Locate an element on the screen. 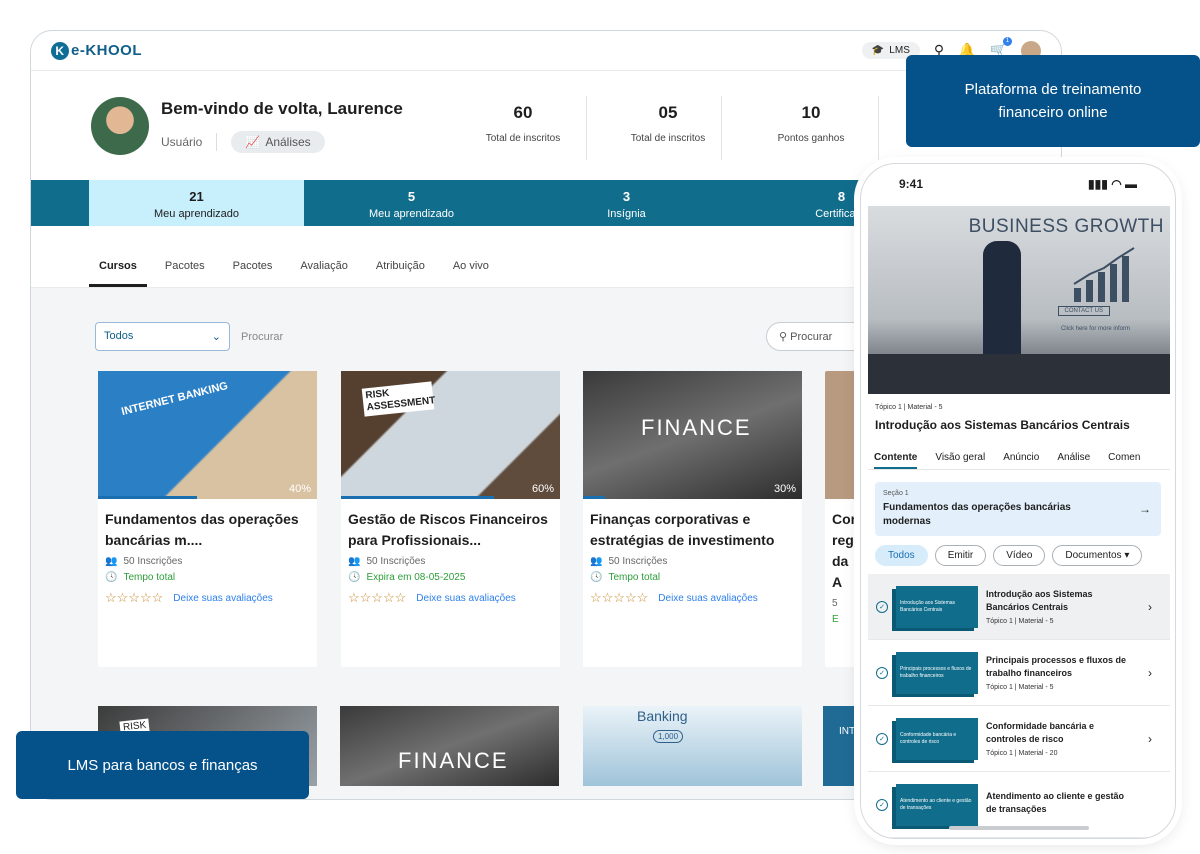  time-text: Tempo total is located at coordinates (149, 577).